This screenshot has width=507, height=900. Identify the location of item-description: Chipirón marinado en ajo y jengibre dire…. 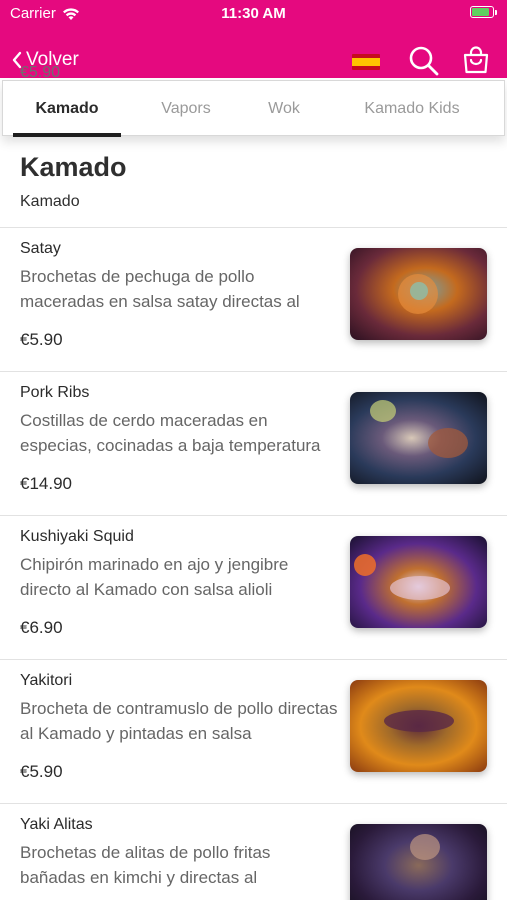
(154, 577).